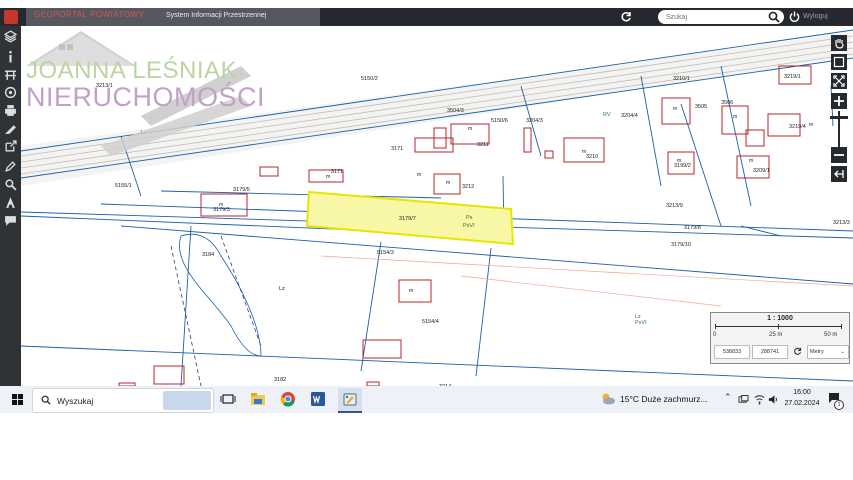 This screenshot has height=480, width=853. What do you see at coordinates (728, 397) in the screenshot?
I see `chevron-up-icon: ⌃` at bounding box center [728, 397].